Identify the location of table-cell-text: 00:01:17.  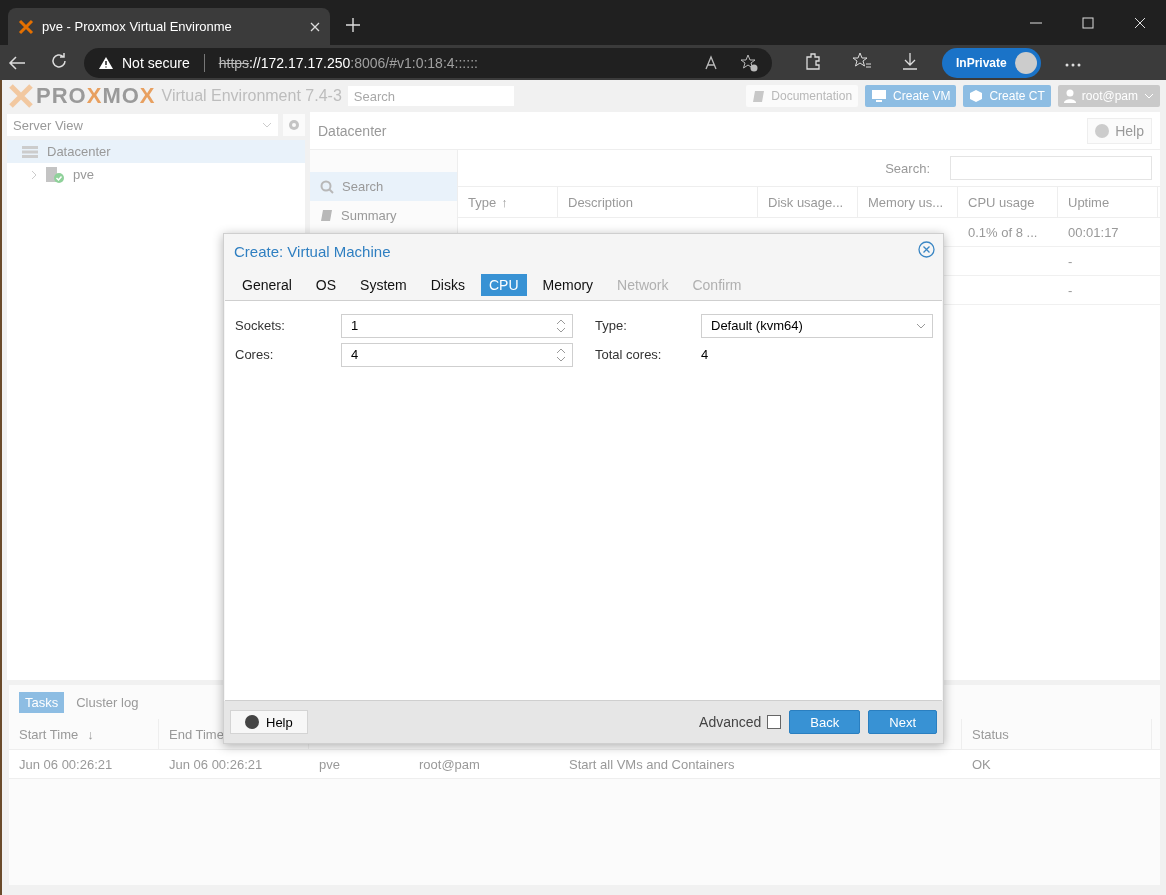
(1093, 232).